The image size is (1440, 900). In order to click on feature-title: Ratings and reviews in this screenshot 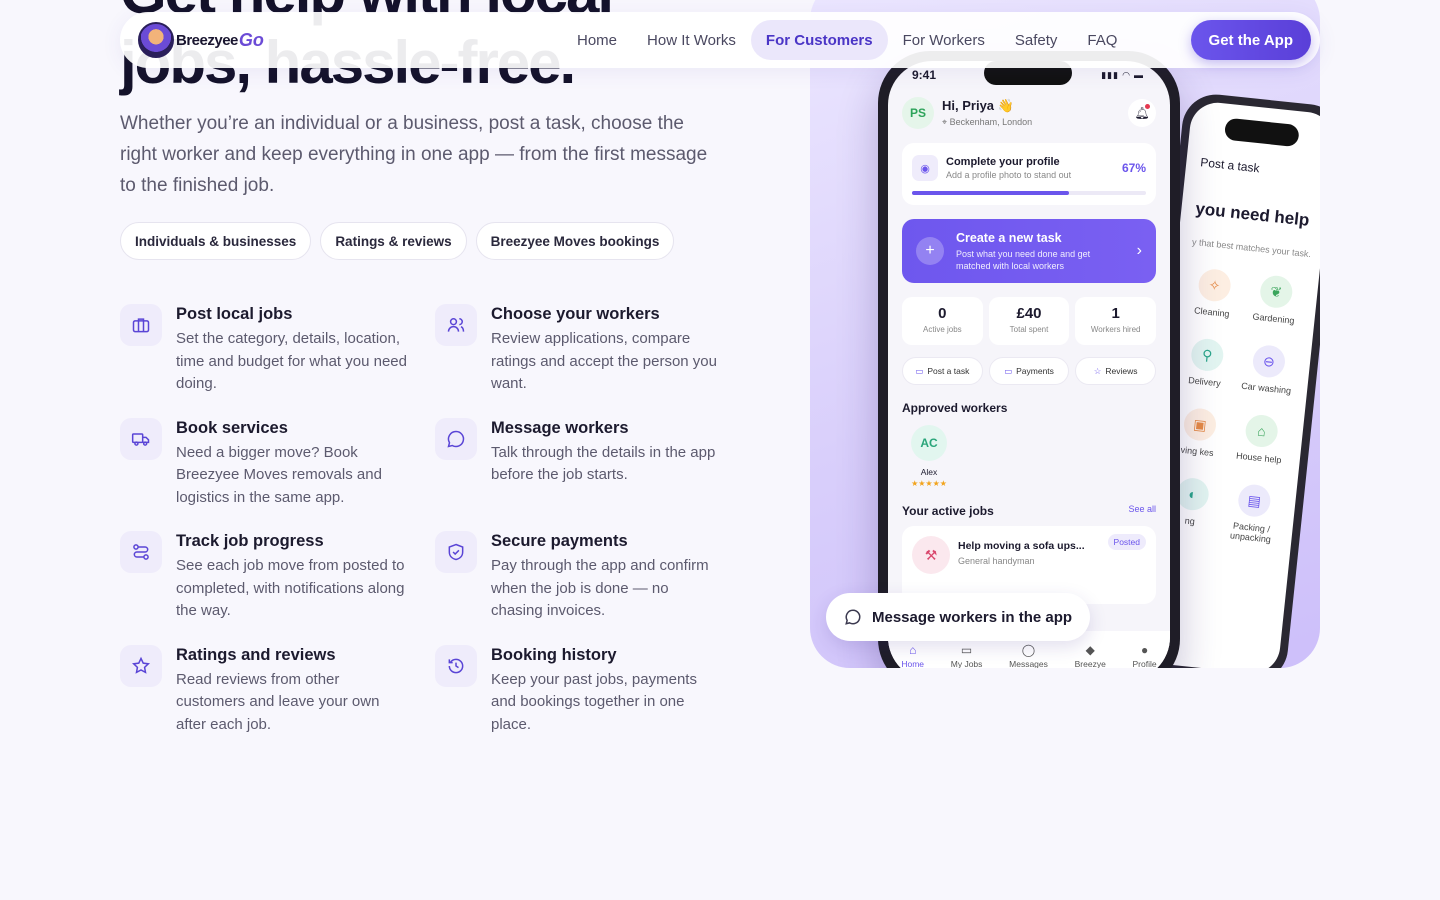, I will do `click(256, 654)`.